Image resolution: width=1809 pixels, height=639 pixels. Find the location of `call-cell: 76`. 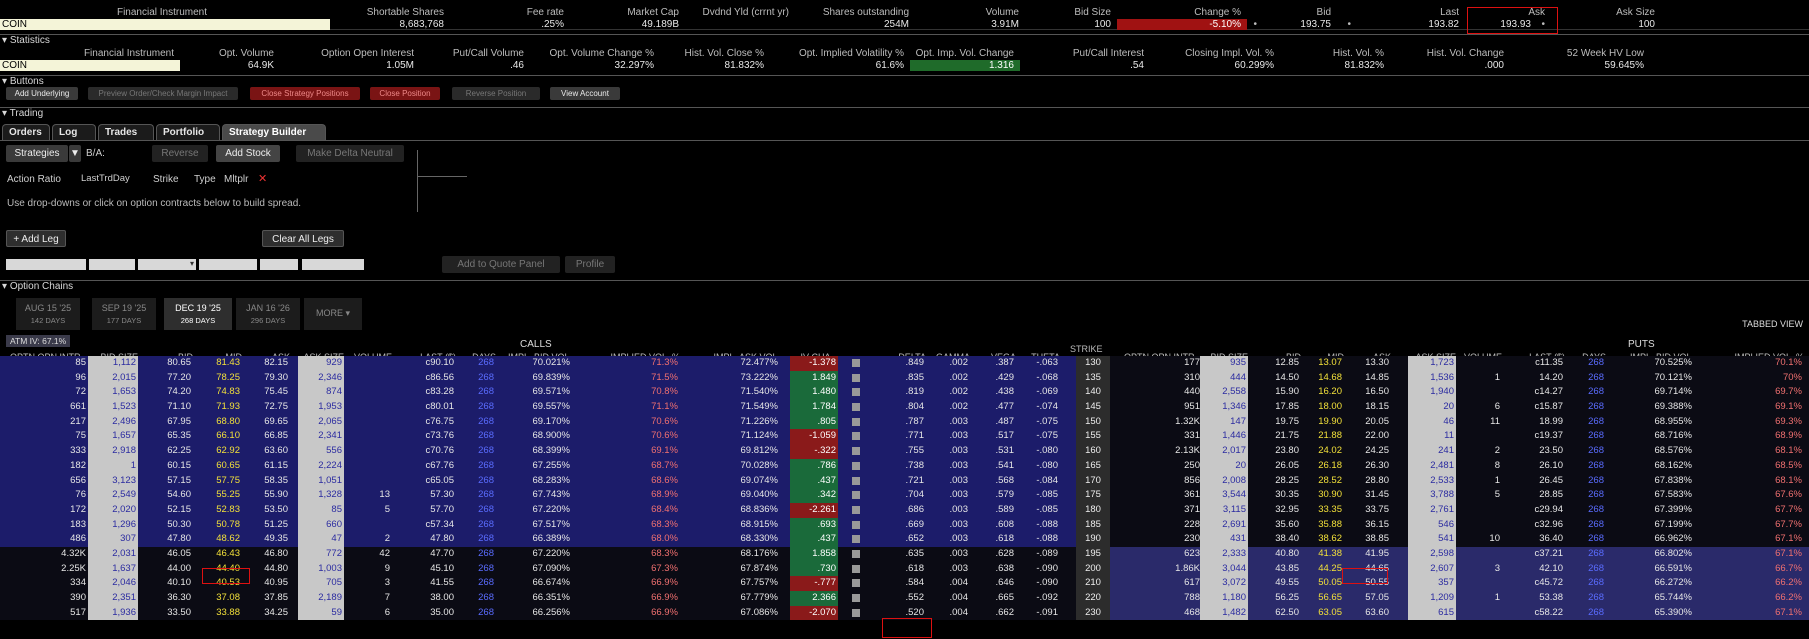

call-cell: 76 is located at coordinates (47, 495).